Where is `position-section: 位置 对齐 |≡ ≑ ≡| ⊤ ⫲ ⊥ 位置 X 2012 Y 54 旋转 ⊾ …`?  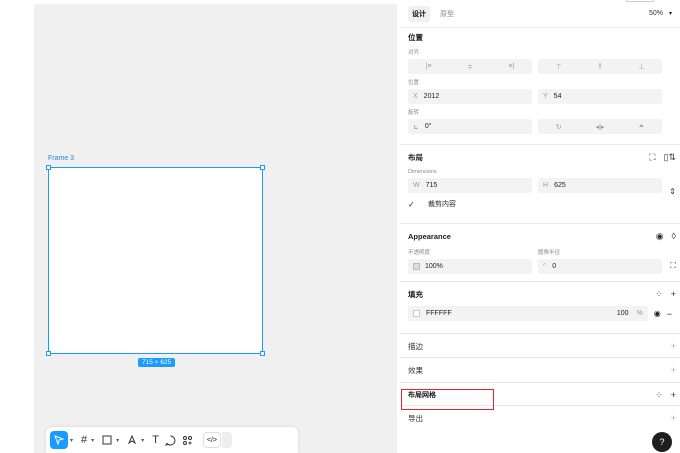
position-section: 位置 对齐 |≡ ≑ ≡| ⊤ ⫲ ⊥ 位置 X 2012 Y 54 旋转 ⊾ … is located at coordinates (540, 87).